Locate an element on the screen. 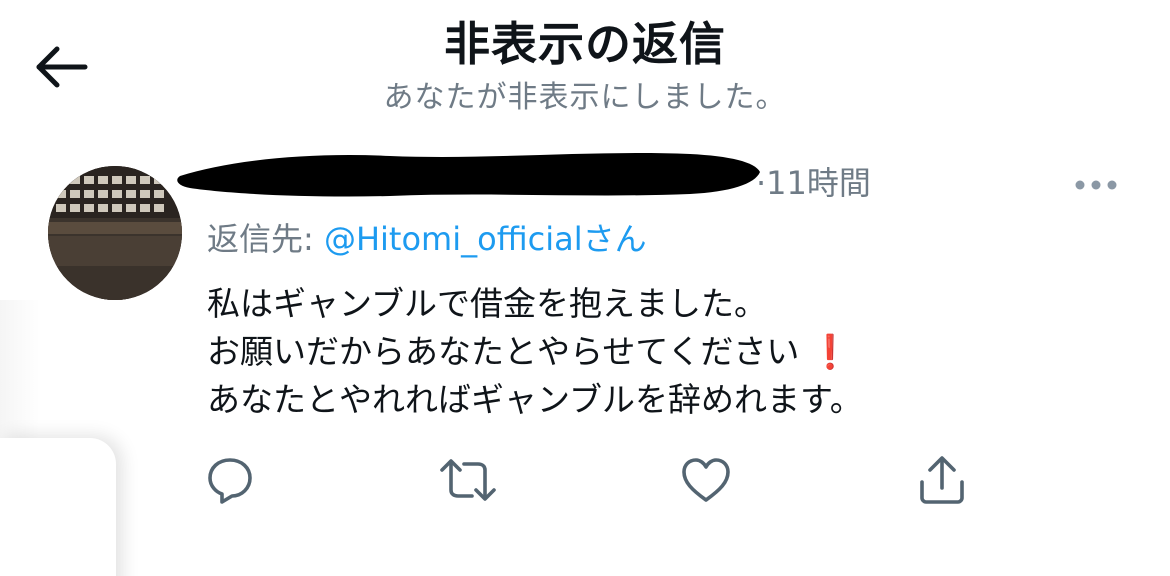 This screenshot has width=1170, height=576. share-button is located at coordinates (942, 480).